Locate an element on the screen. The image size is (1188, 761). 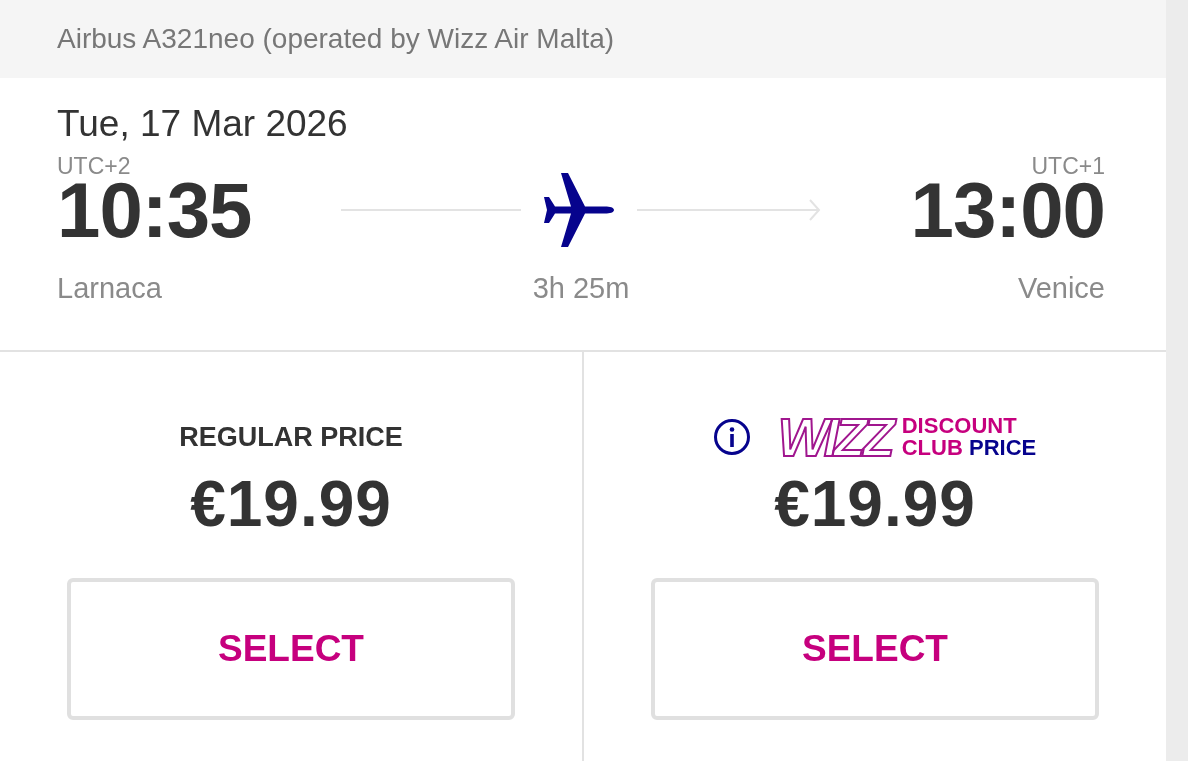
brand-logo: WIZZ is located at coordinates (836, 437).